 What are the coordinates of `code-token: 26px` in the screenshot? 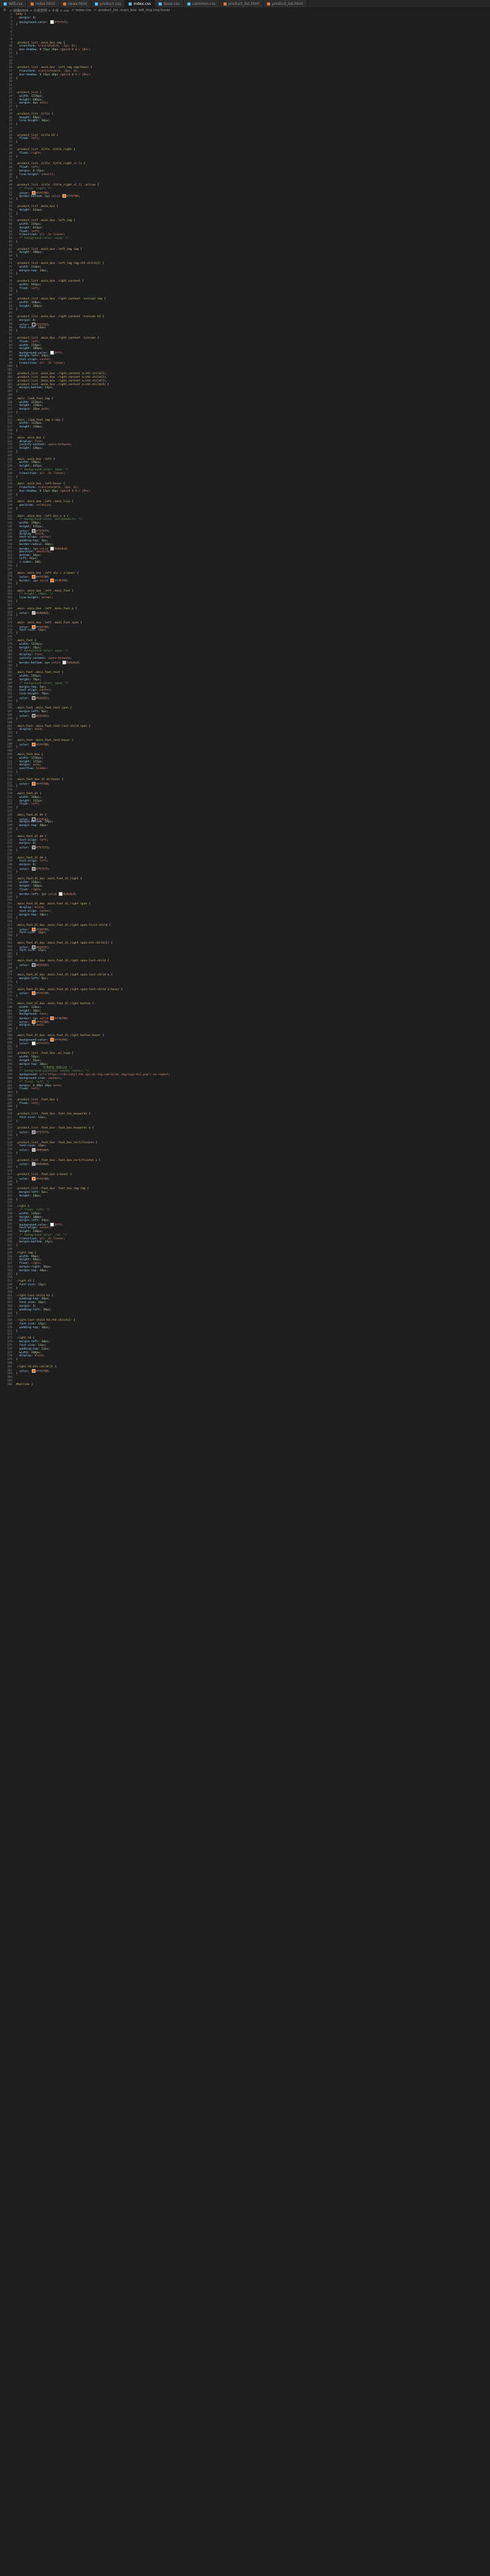 It's located at (37, 409).